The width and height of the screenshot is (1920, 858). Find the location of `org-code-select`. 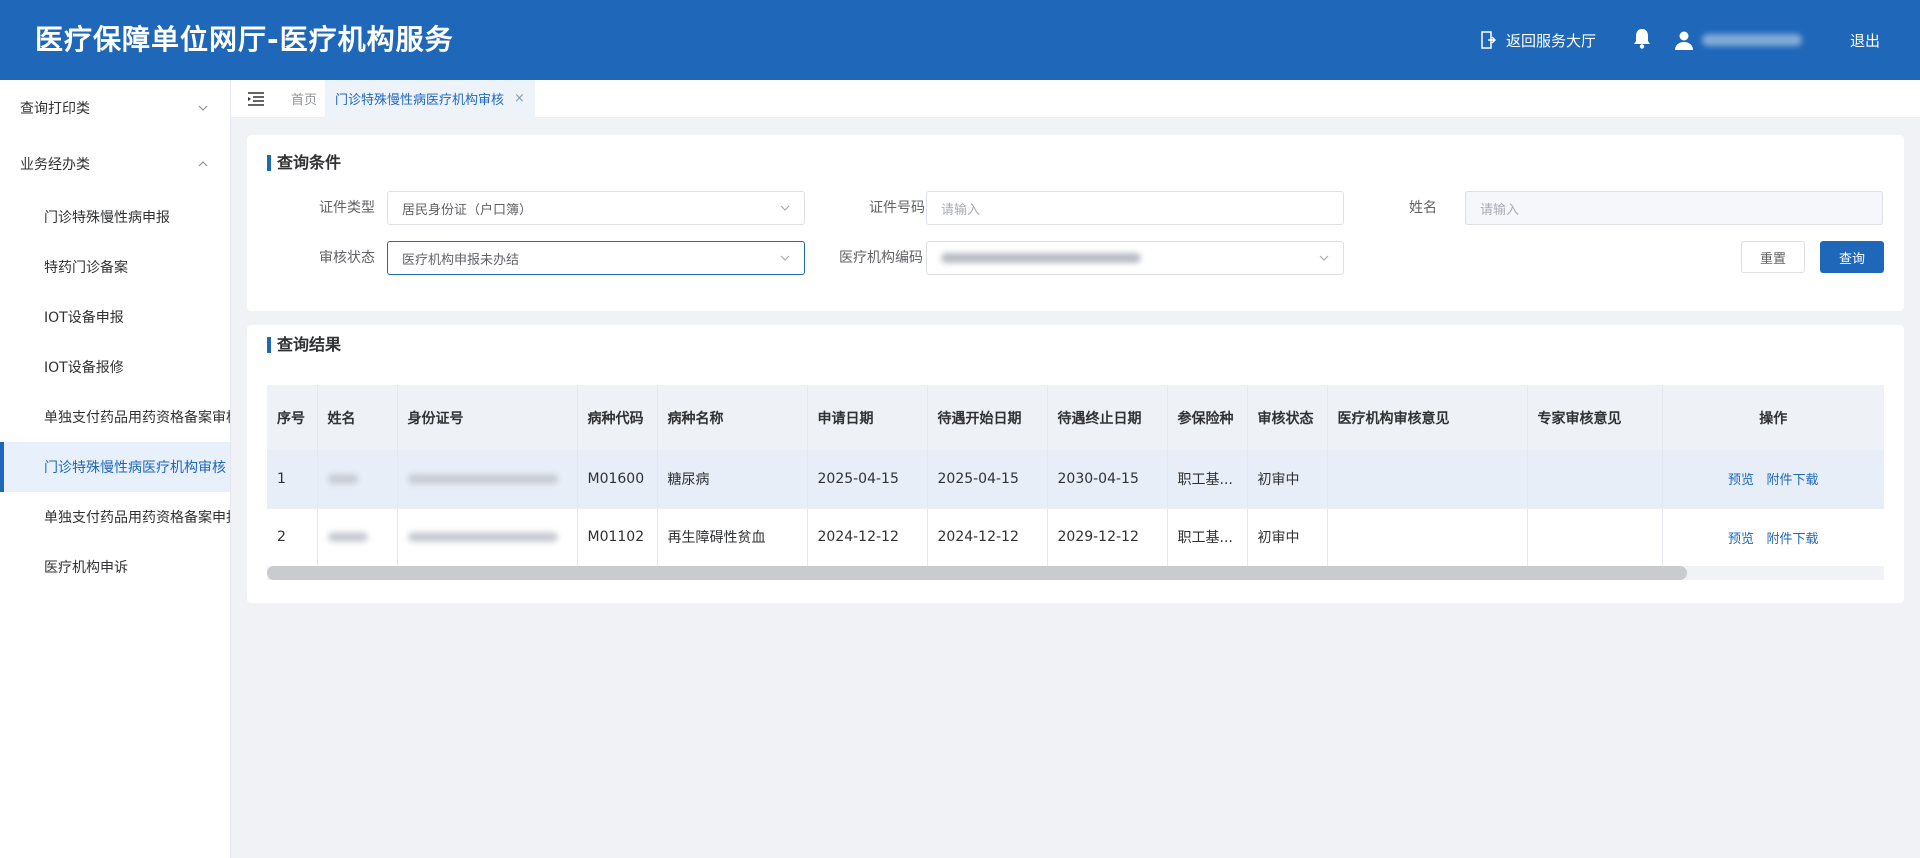

org-code-select is located at coordinates (1135, 258).